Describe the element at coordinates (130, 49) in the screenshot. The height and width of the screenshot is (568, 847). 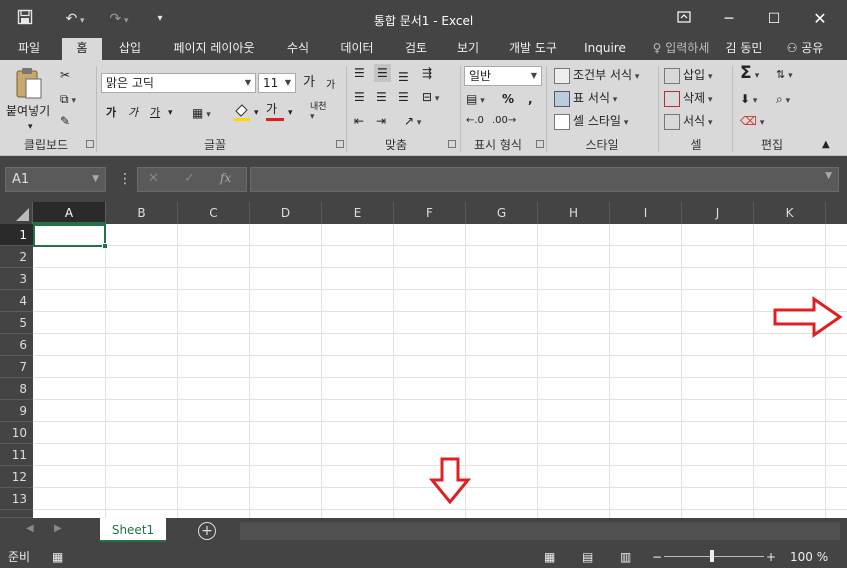
I see `tab-insert: 삽입` at that location.